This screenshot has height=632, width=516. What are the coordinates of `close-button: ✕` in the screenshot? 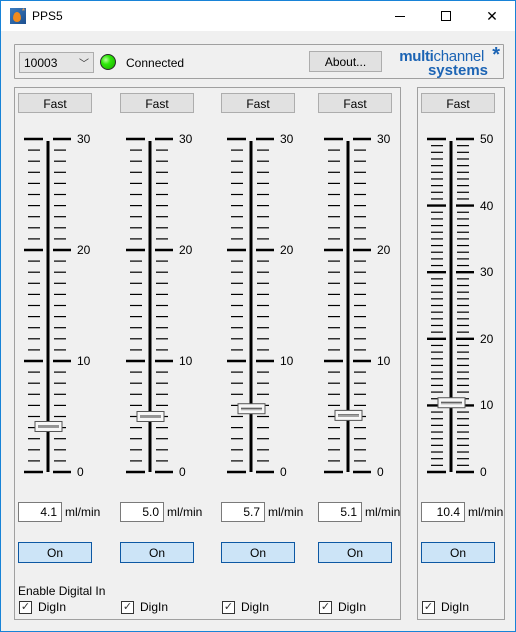 It's located at (492, 16).